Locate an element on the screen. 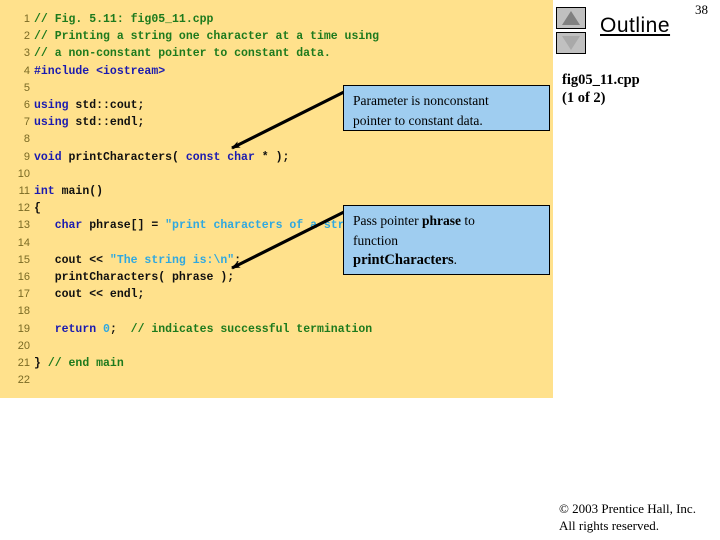 The height and width of the screenshot is (540, 720). code-line-text: { is located at coordinates (37, 208).